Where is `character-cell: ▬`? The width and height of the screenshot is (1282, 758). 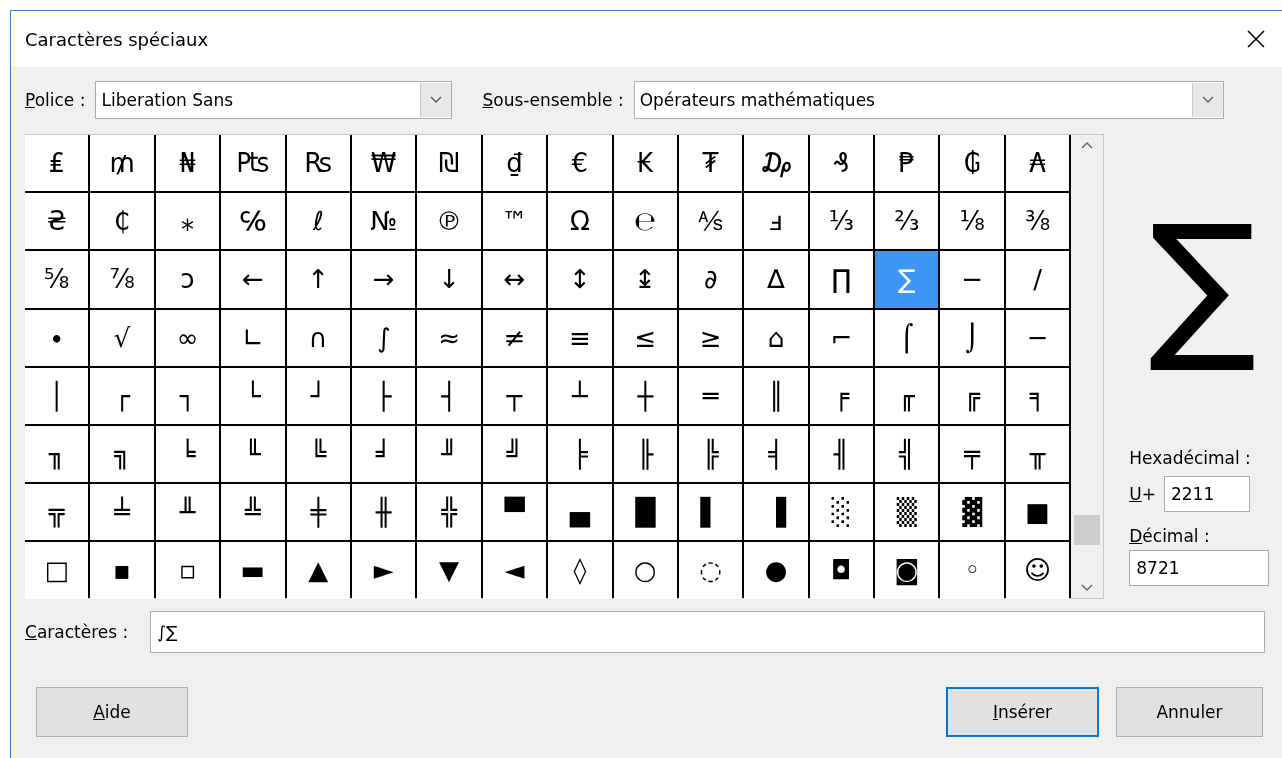 character-cell: ▬ is located at coordinates (253, 570).